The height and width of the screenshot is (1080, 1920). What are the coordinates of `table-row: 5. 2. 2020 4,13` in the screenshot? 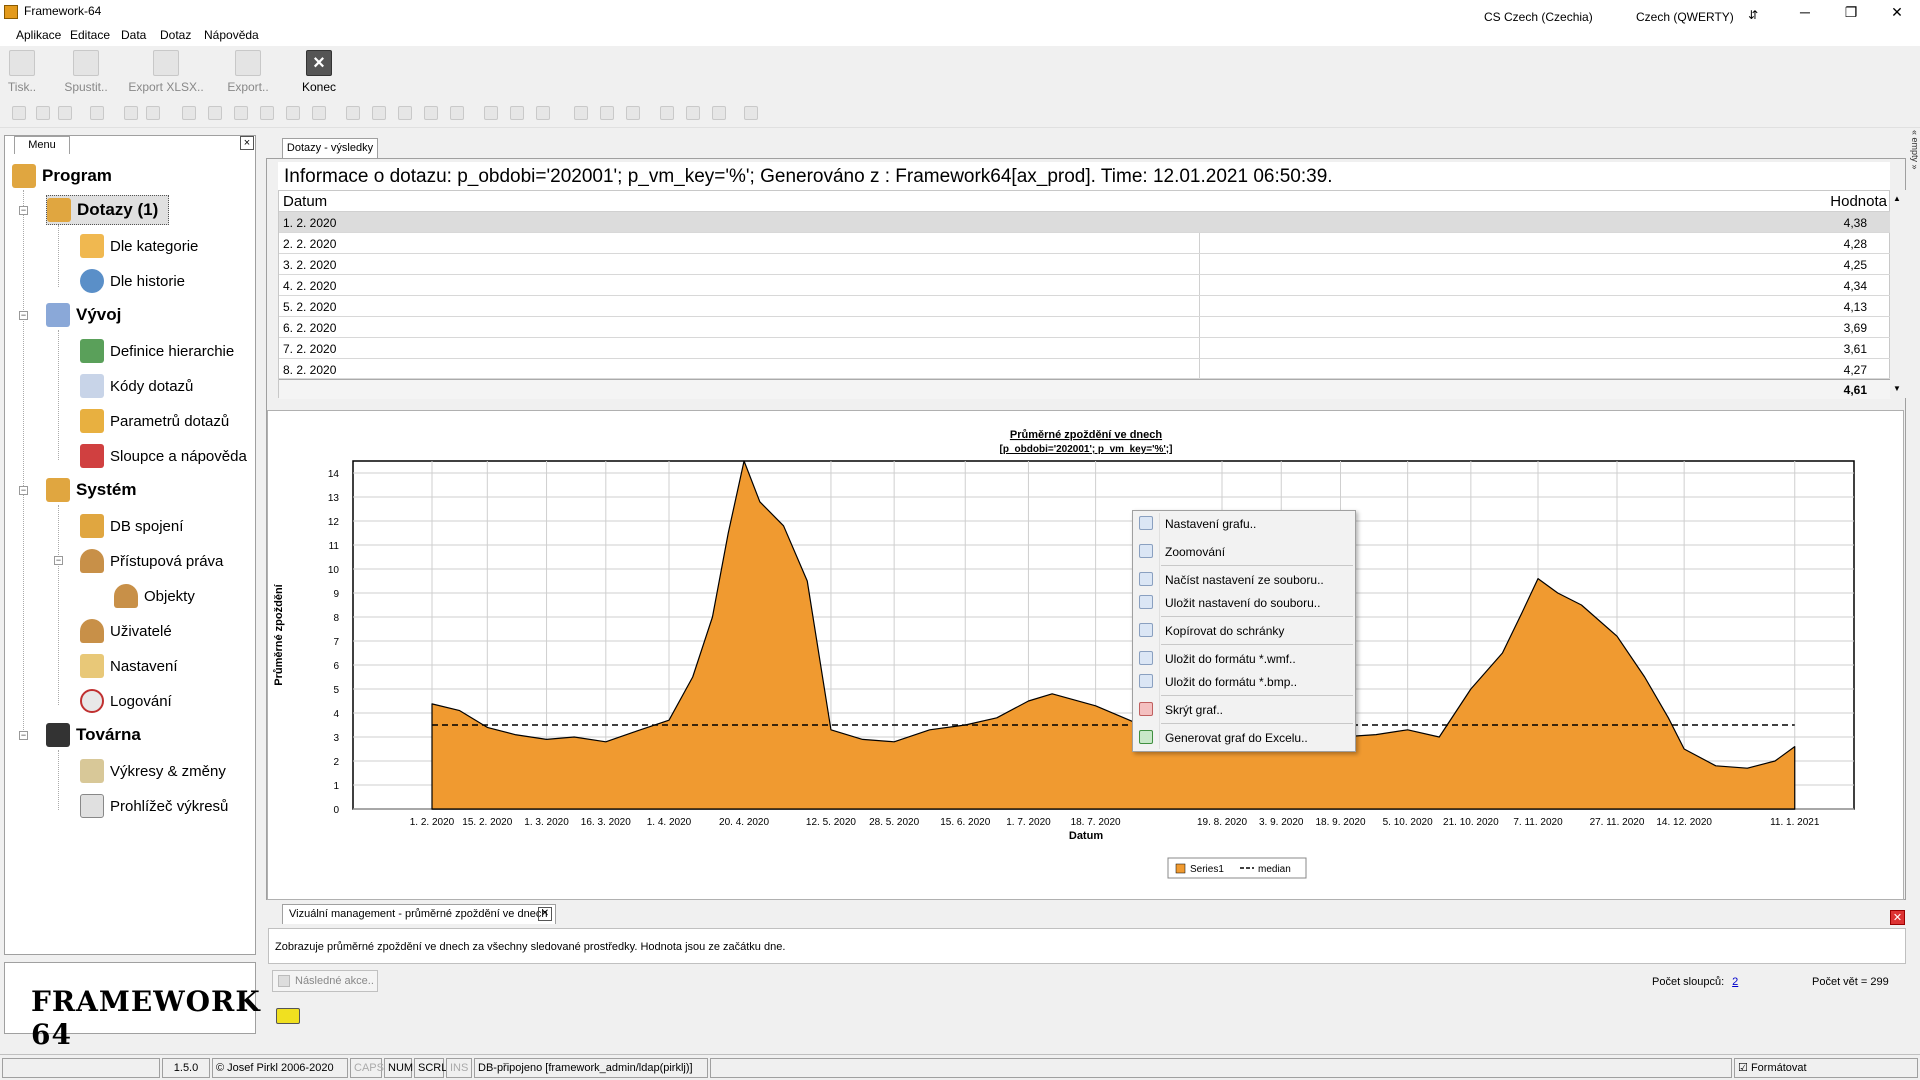 It's located at (1085, 306).